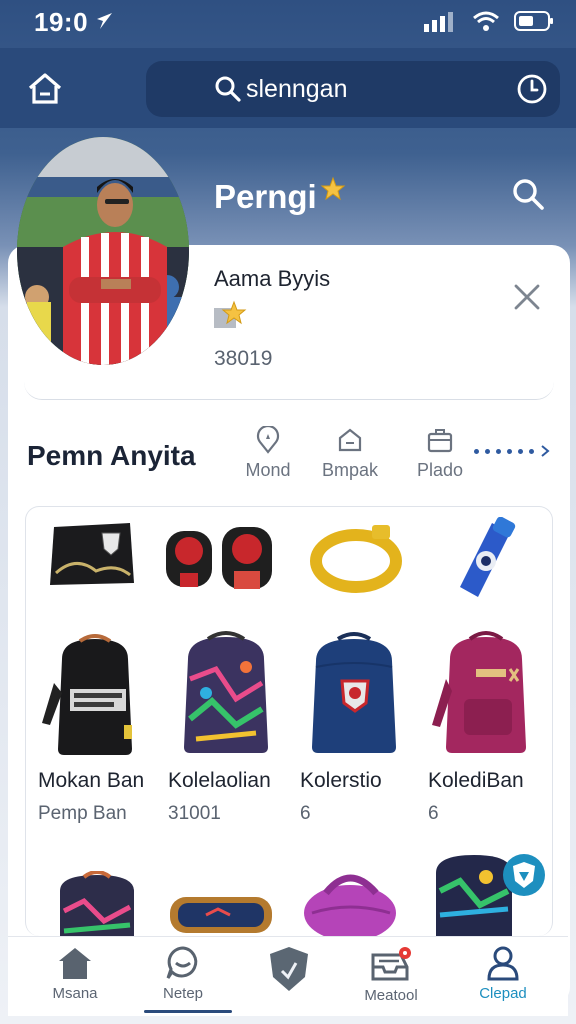  Describe the element at coordinates (353, 89) in the screenshot. I see `search-bar: slenngan` at that location.